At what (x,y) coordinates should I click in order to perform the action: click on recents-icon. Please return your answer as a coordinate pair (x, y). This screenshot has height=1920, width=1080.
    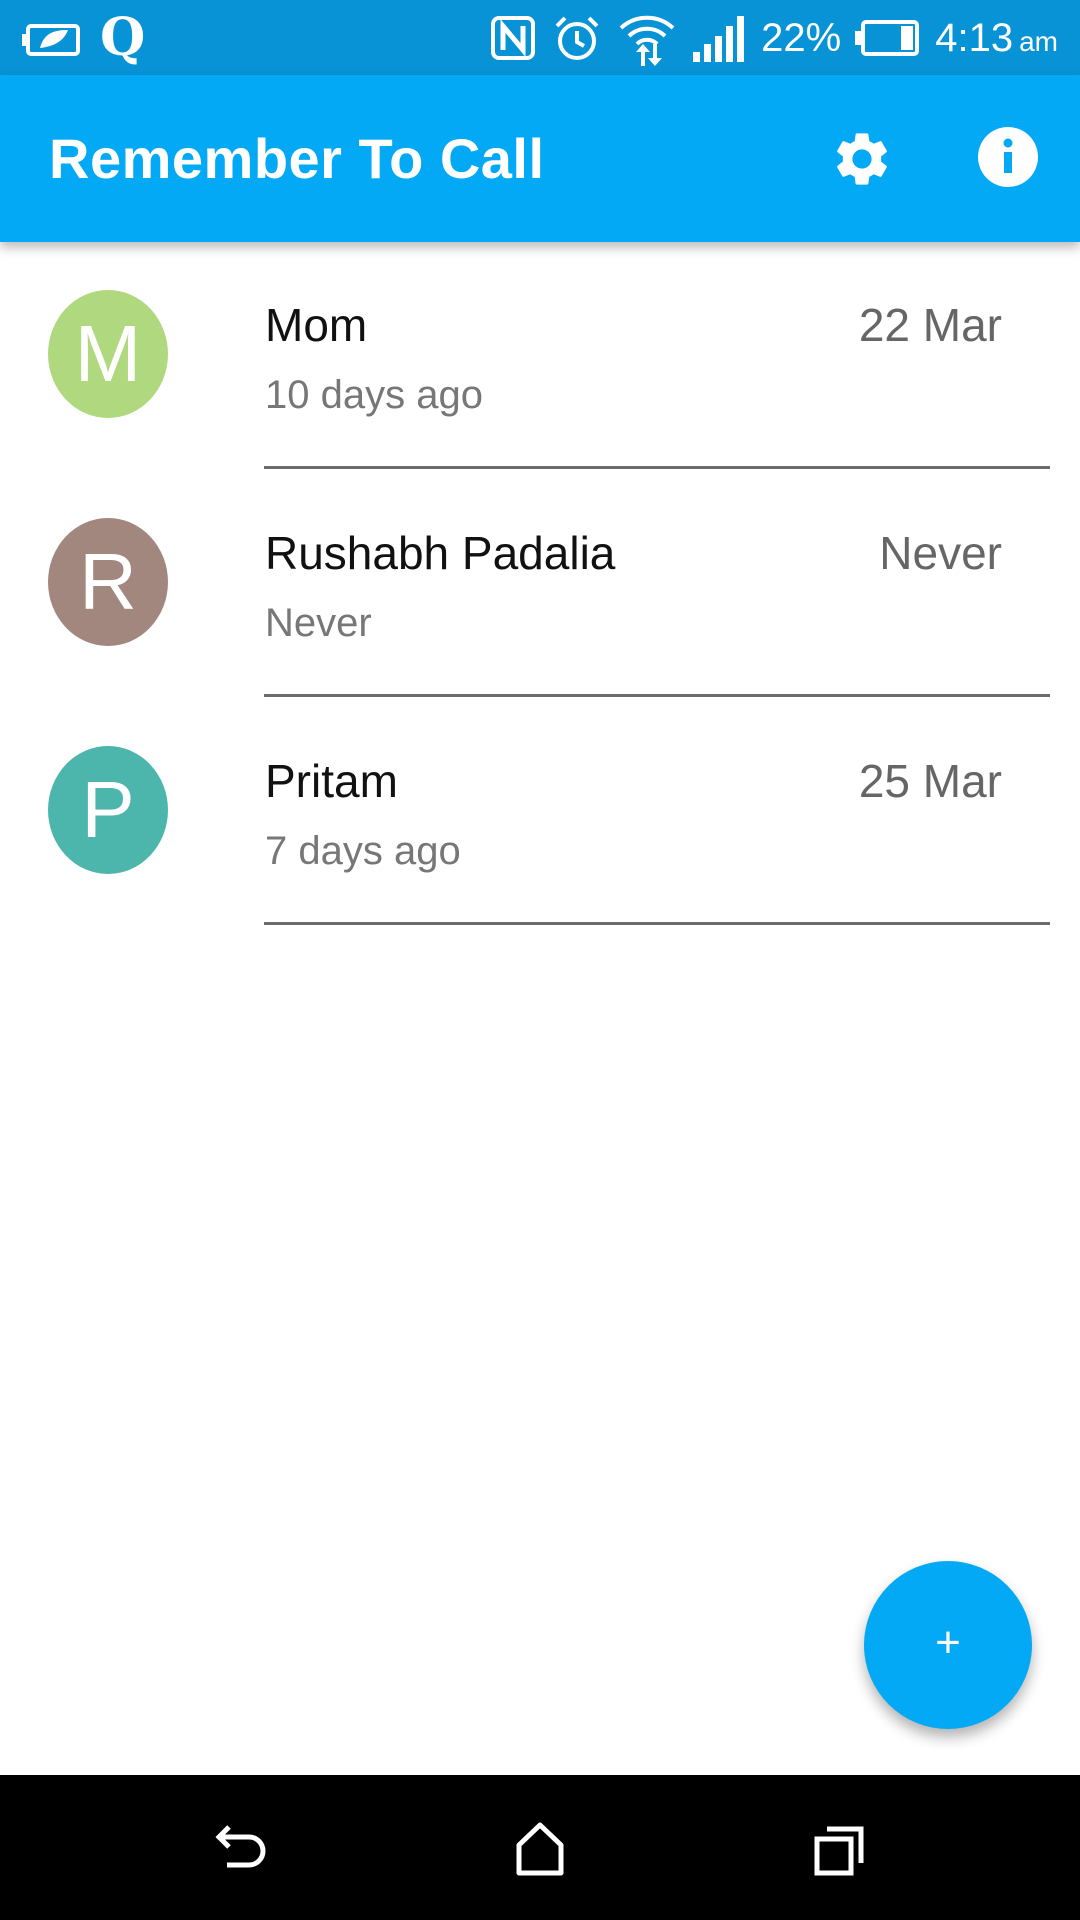
    Looking at the image, I should click on (839, 1851).